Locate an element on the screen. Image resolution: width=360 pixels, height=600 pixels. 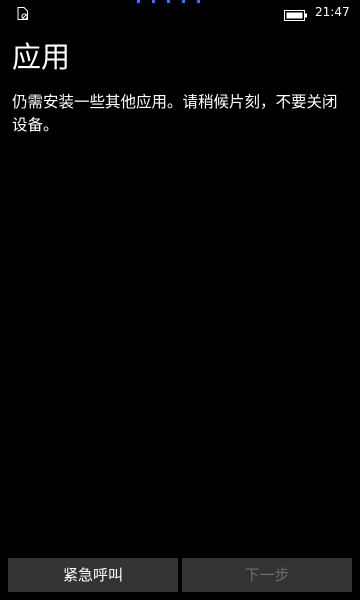
battery-icon is located at coordinates (296, 13).